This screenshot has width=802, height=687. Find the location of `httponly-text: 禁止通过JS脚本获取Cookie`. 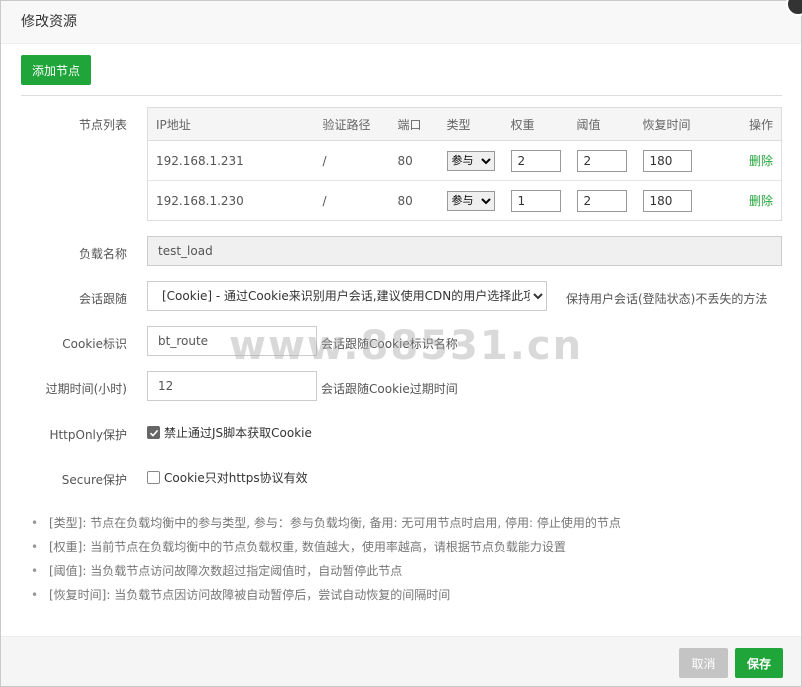

httponly-text: 禁止通过JS脚本获取Cookie is located at coordinates (238, 433).